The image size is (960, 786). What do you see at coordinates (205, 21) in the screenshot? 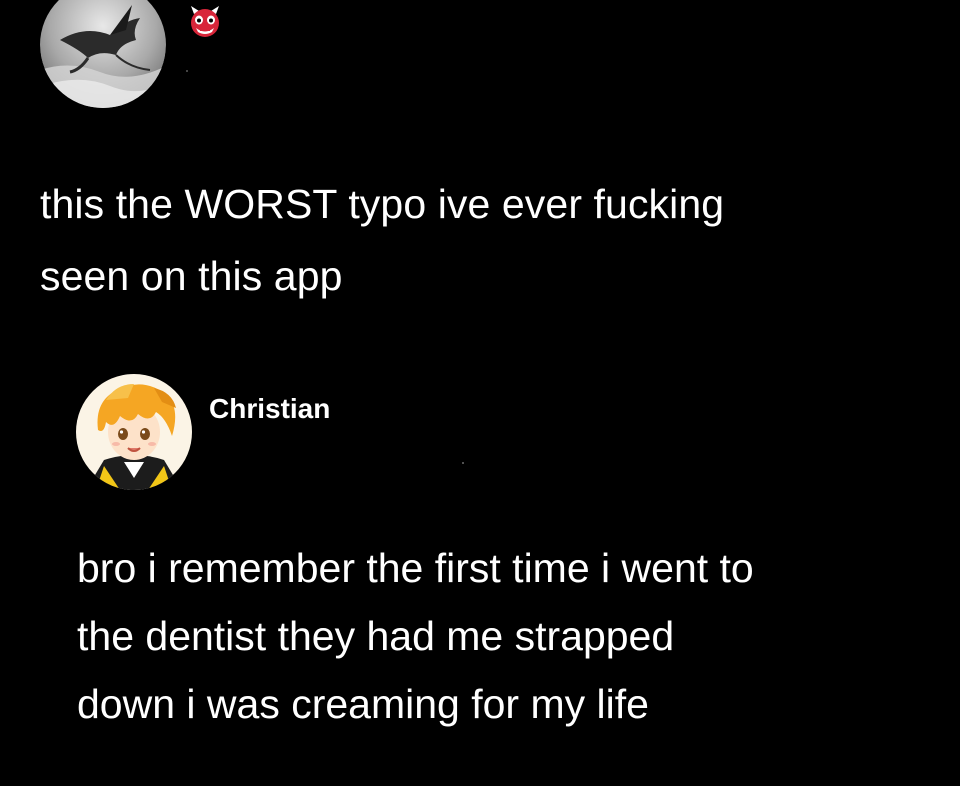
I see `ogre-emoji-icon` at bounding box center [205, 21].